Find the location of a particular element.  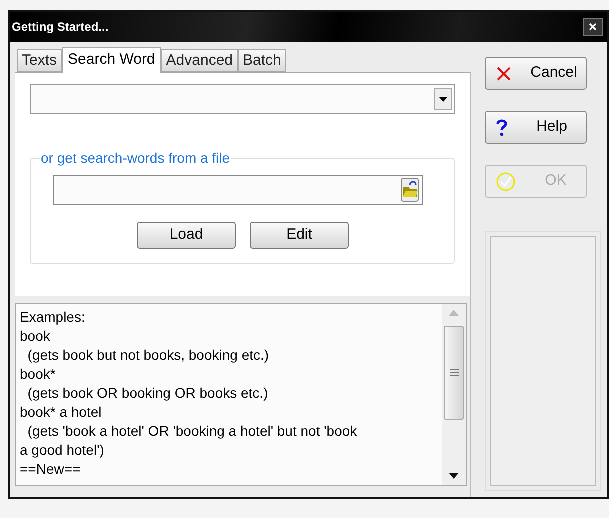

file-button: Load is located at coordinates (186, 235).